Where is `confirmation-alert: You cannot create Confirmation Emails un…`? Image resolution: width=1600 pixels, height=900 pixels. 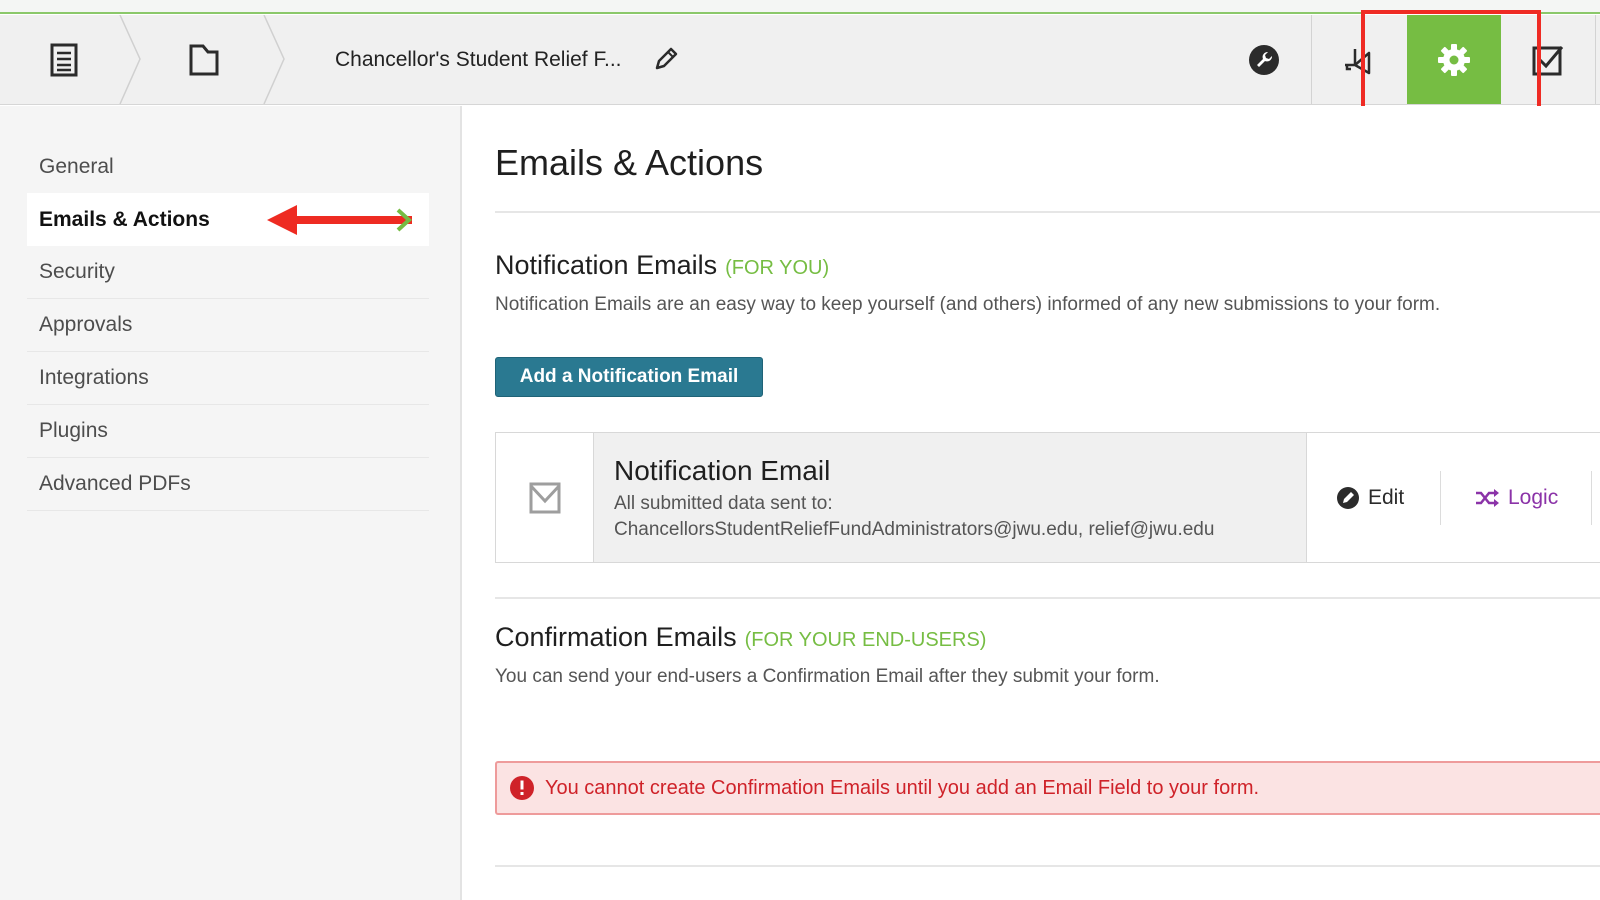
confirmation-alert: You cannot create Confirmation Emails un… is located at coordinates (1047, 788).